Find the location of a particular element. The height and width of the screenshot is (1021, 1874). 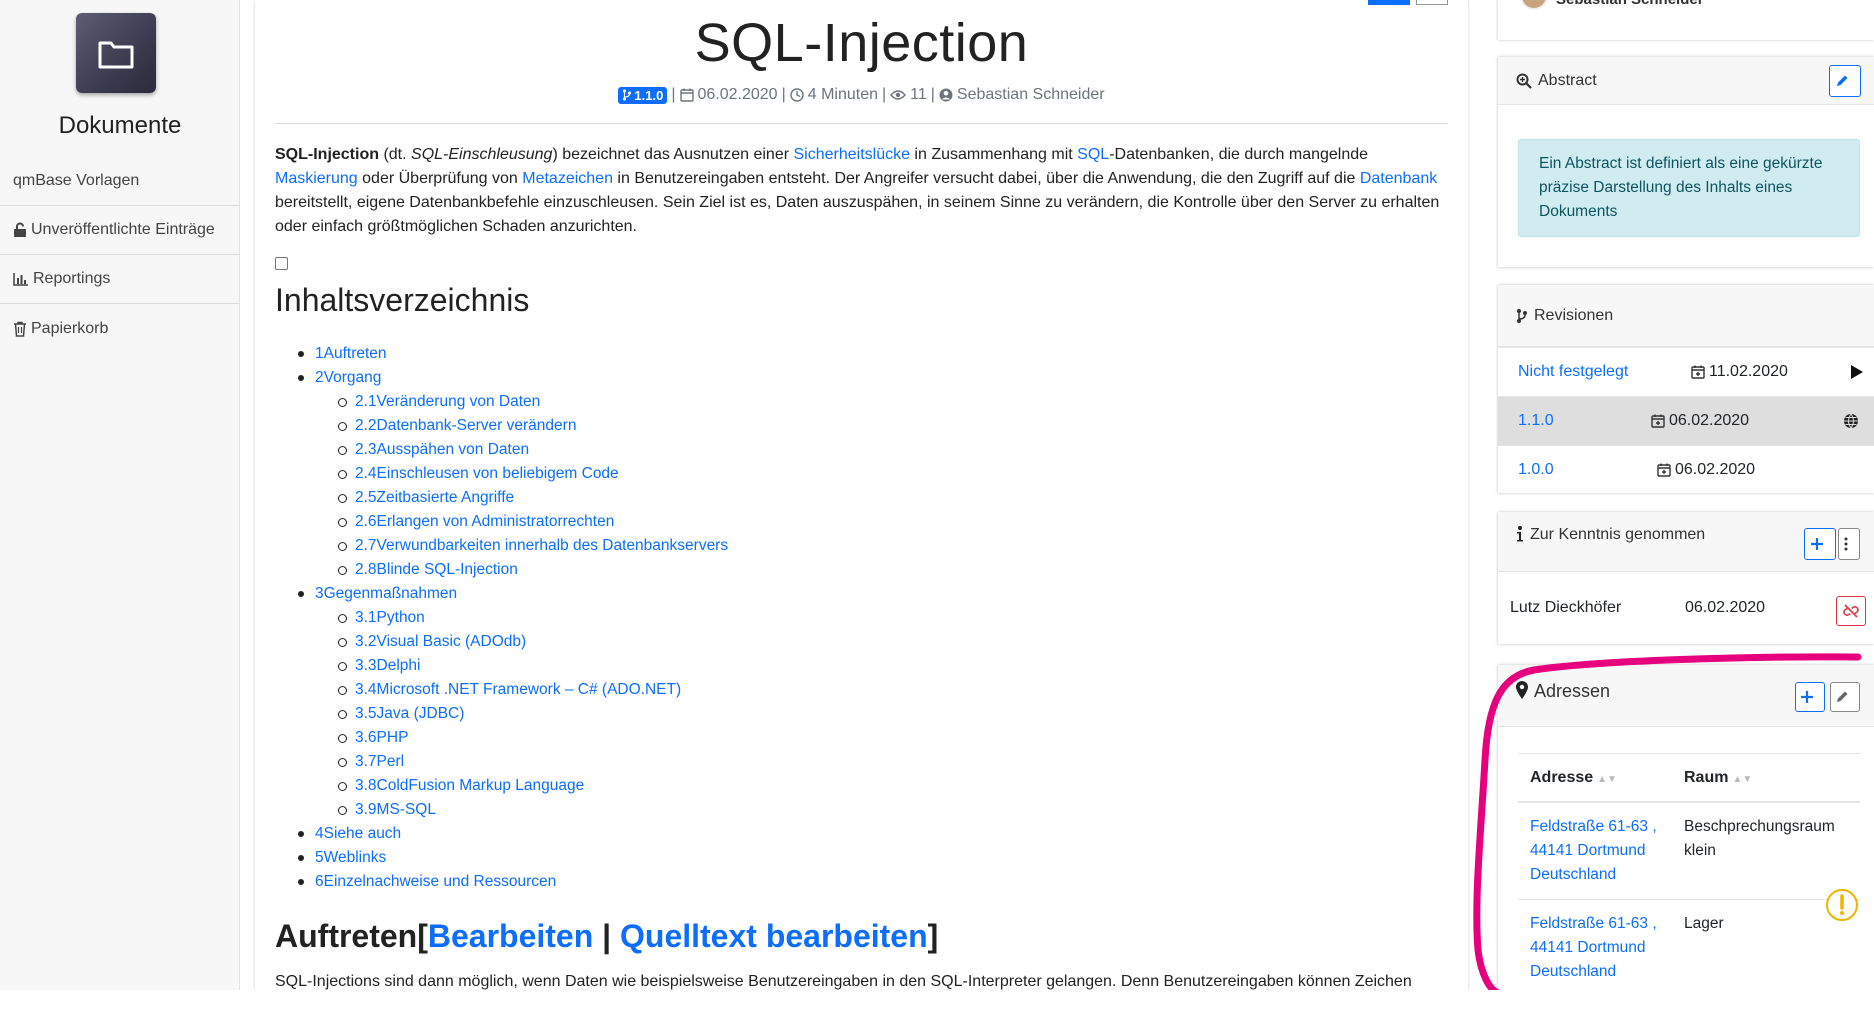

toc-link: 2.6Erlangen von Administratorrechten is located at coordinates (484, 521).